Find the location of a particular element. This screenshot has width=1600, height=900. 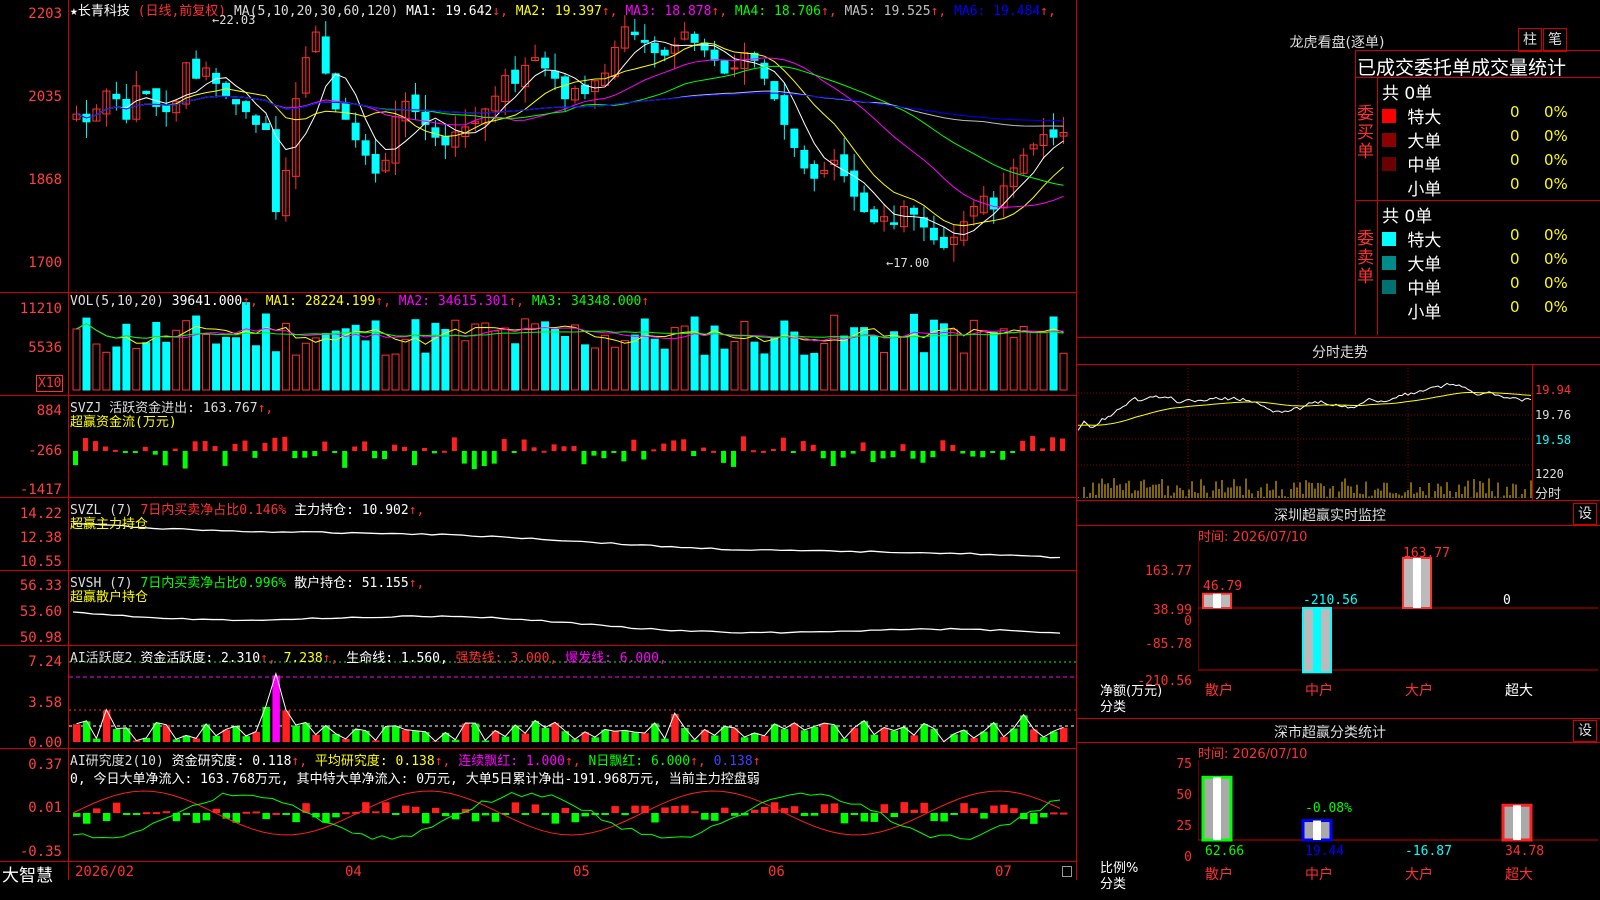

buy-row-0: 特大 0 0% is located at coordinates (1487, 115).